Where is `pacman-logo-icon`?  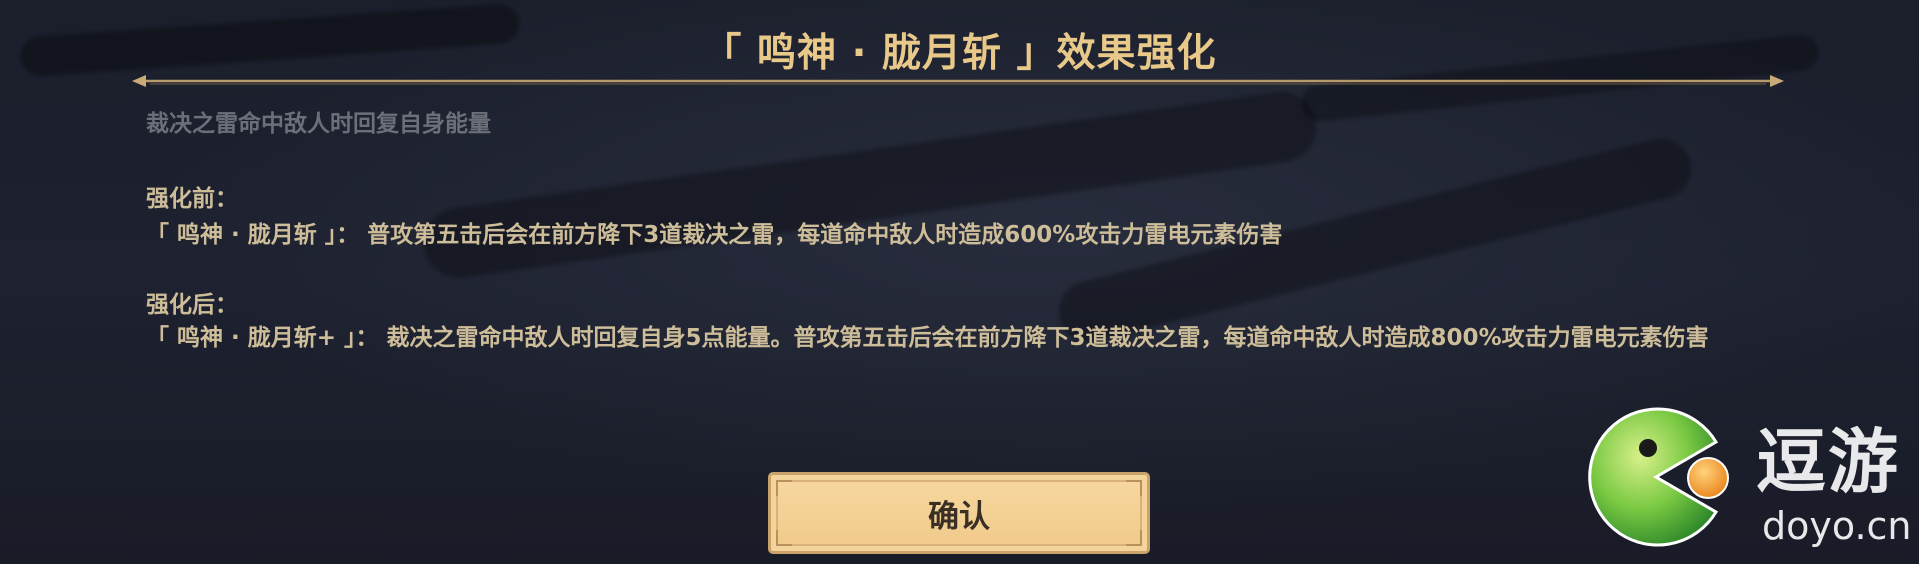
pacman-logo-icon is located at coordinates (1658, 477).